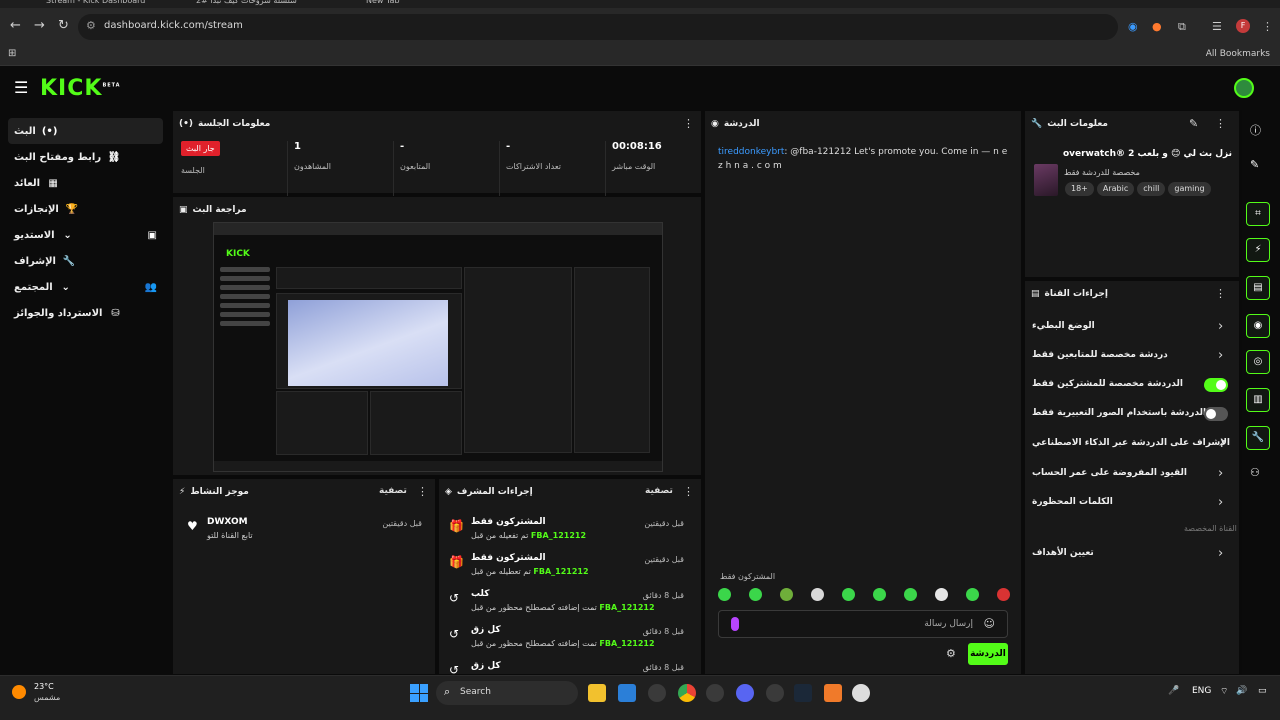  I want to click on document-icon: ▤, so click(1258, 288).